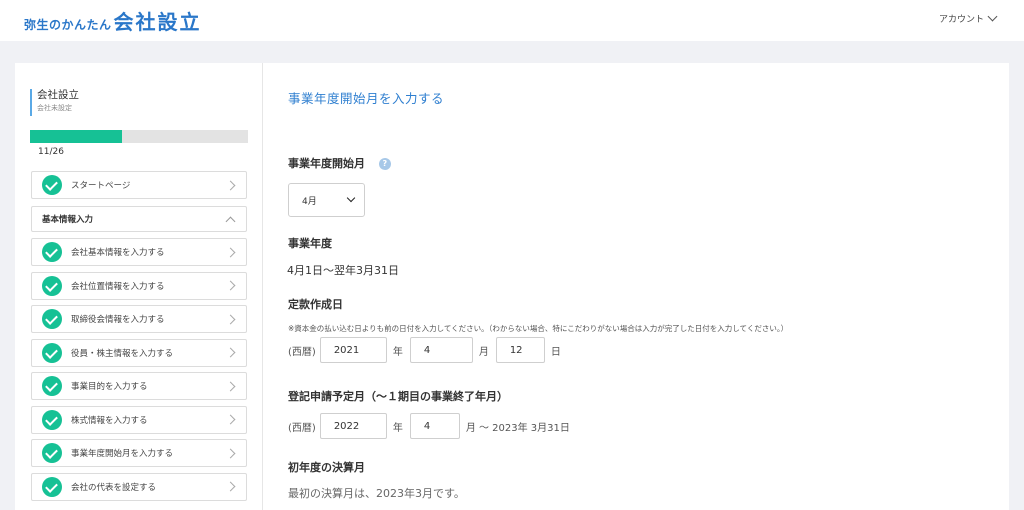 The width and height of the screenshot is (1024, 510). I want to click on sidebar-item-label: 株式情報を入力する, so click(109, 420).